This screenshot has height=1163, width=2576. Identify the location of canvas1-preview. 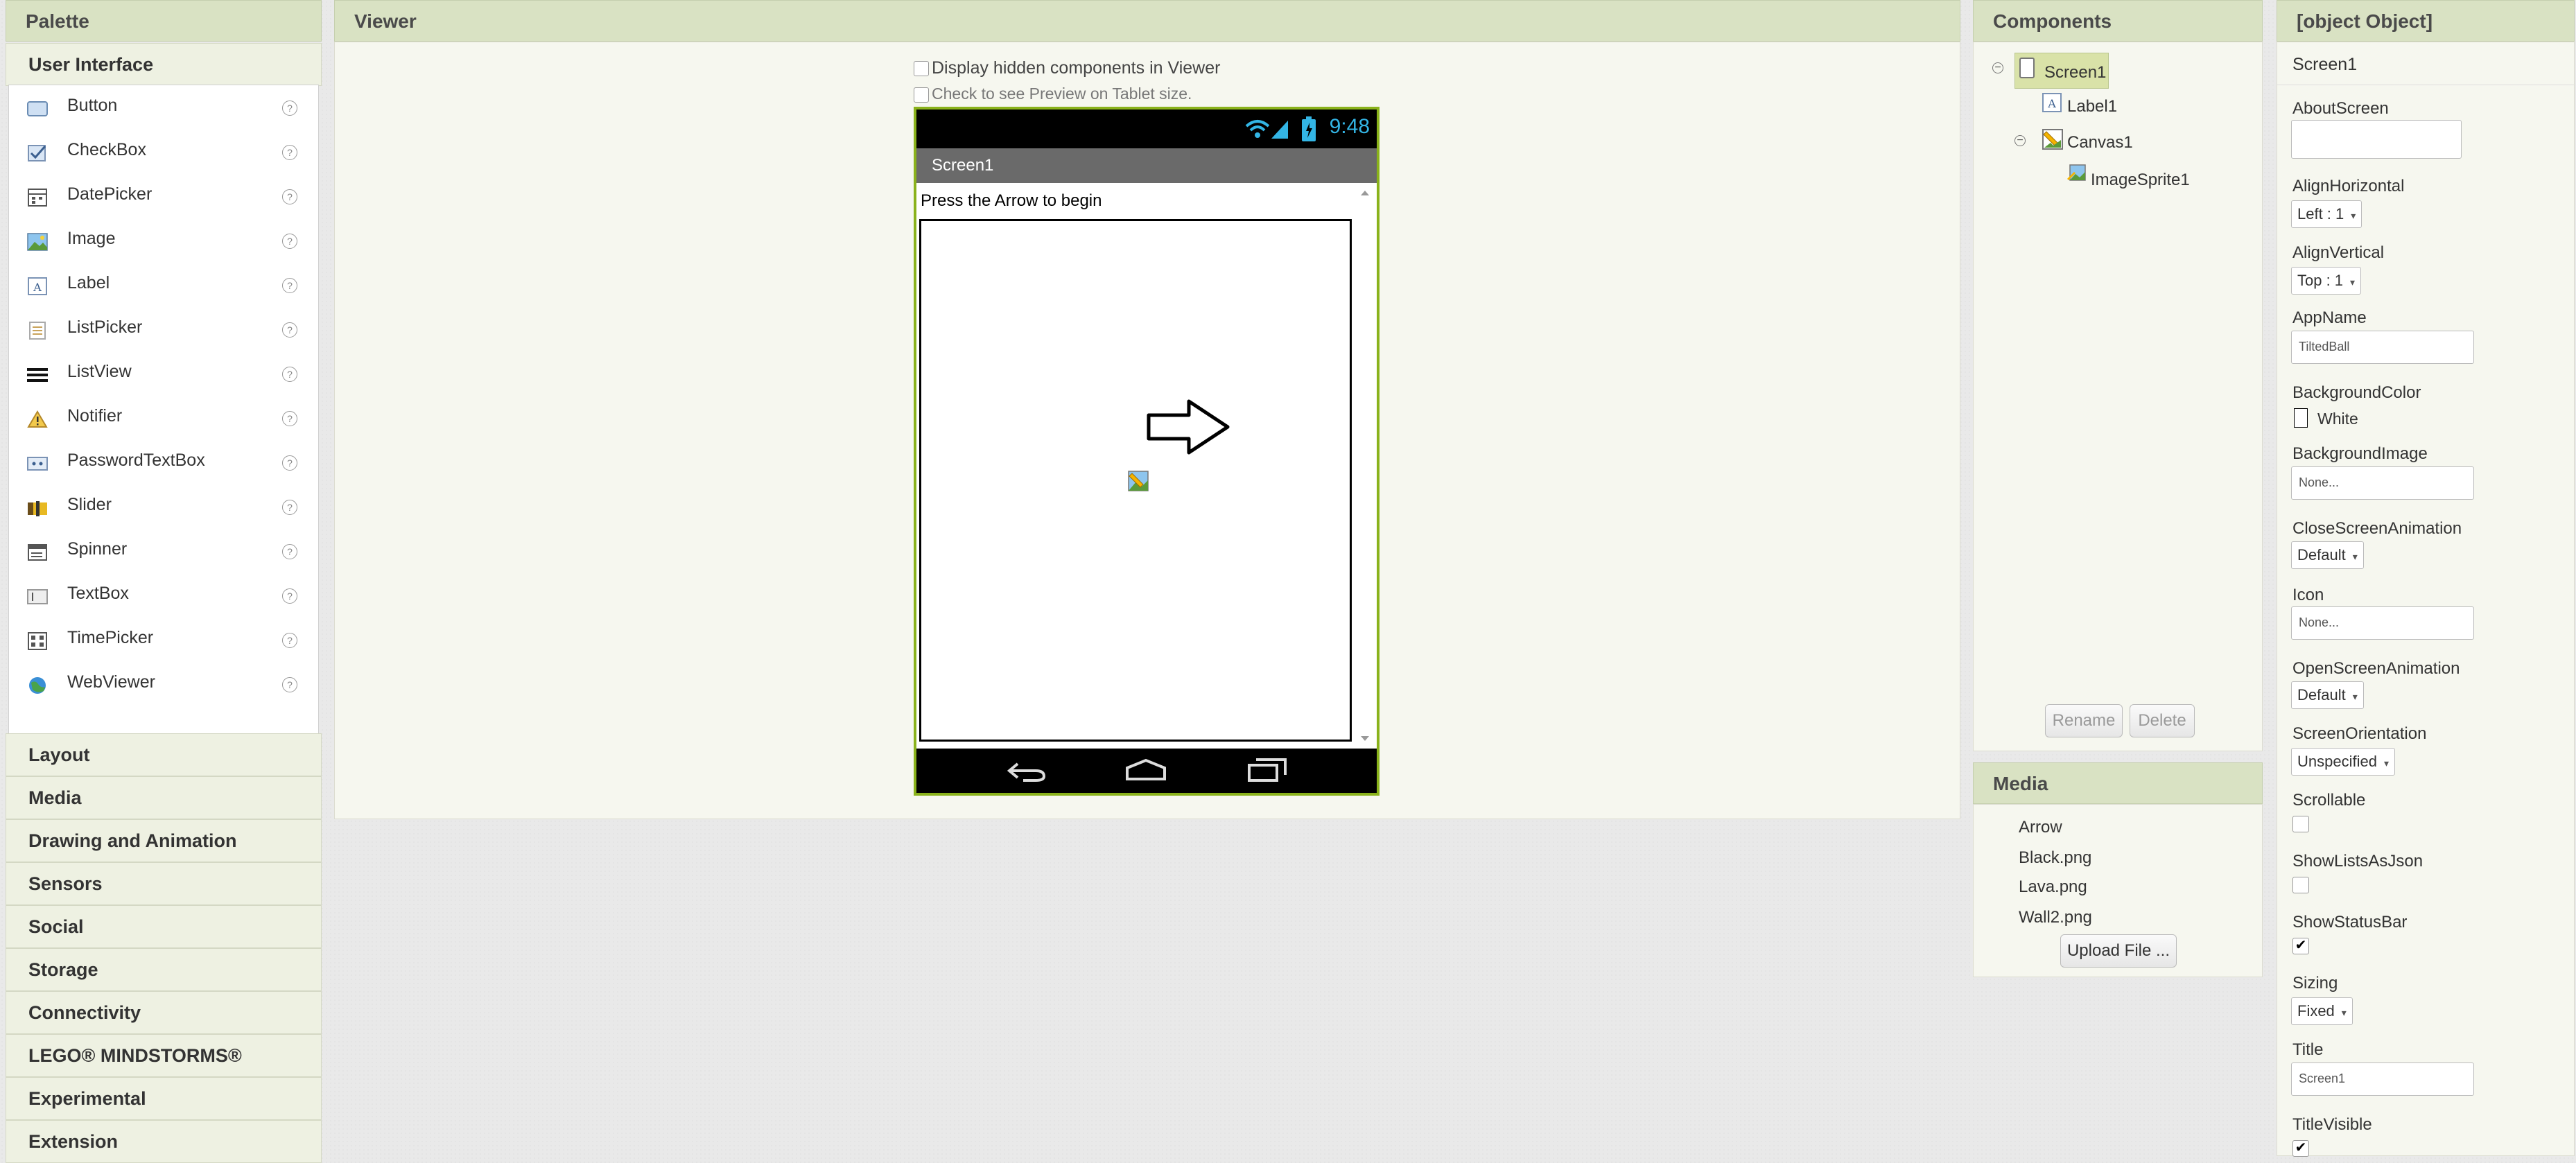
(1135, 480).